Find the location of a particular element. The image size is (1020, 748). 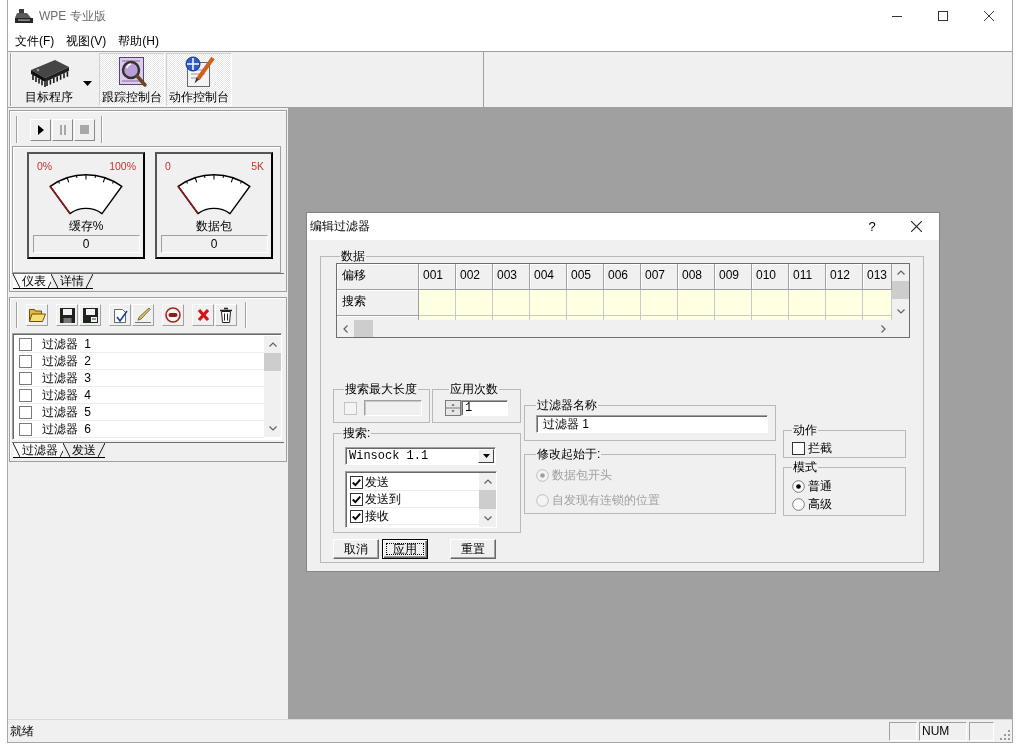

resize-grip-icon is located at coordinates (1004, 734).